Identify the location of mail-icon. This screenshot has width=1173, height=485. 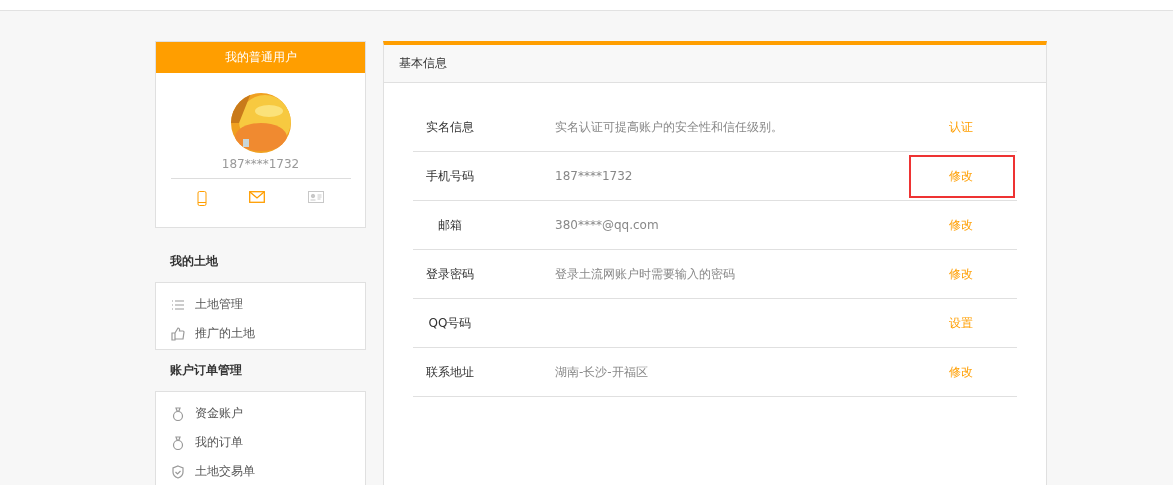
(257, 197).